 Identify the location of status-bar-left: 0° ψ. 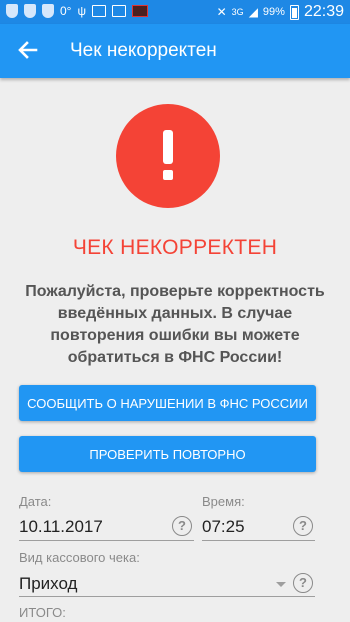
(77, 11).